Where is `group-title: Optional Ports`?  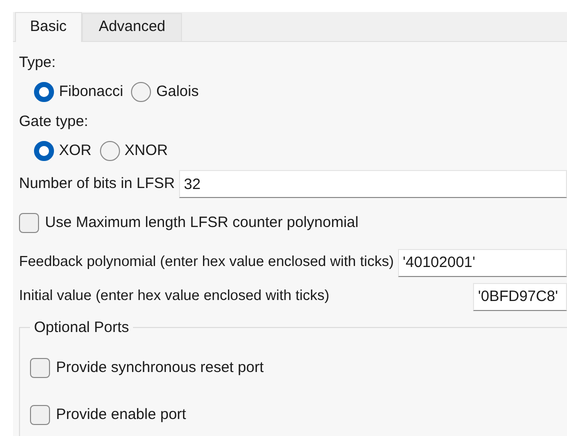
group-title: Optional Ports is located at coordinates (81, 328).